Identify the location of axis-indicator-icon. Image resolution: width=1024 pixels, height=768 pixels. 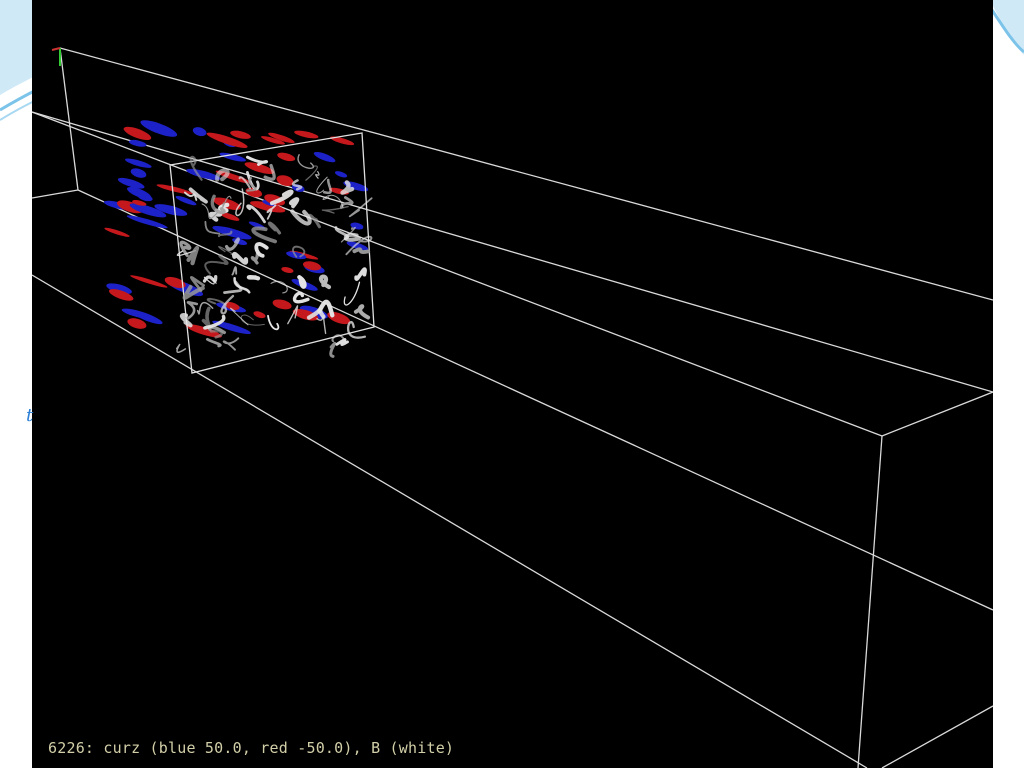
(56, 56).